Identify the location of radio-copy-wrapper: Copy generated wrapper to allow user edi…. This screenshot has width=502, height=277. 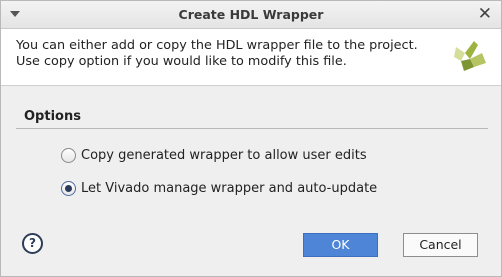
(214, 155).